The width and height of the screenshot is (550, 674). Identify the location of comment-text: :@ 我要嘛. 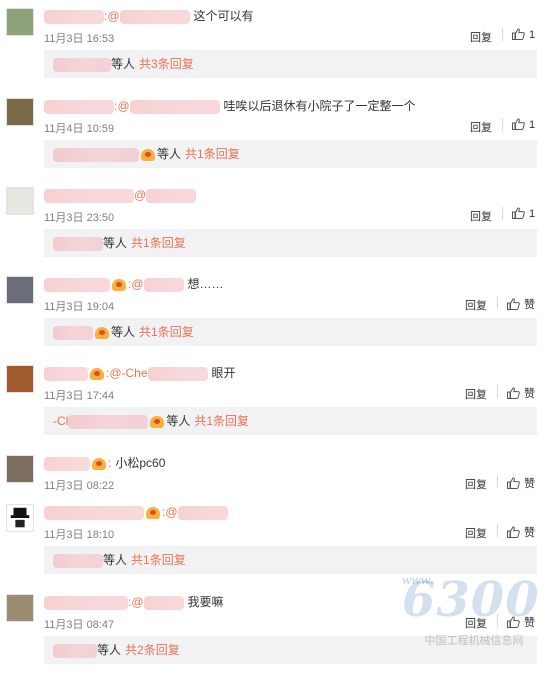
(134, 602).